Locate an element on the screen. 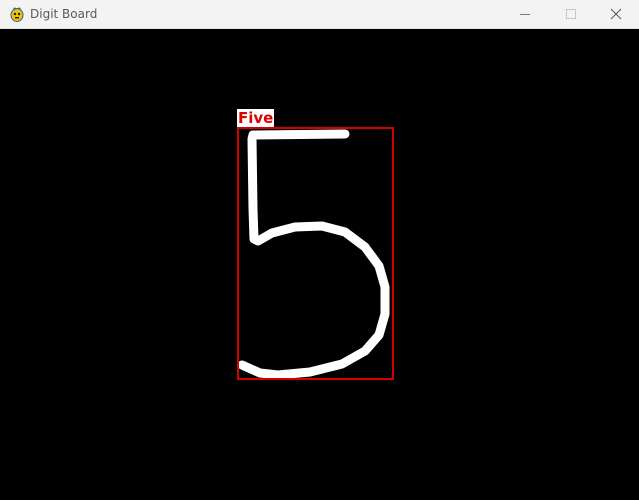 The image size is (639, 500). close-button is located at coordinates (616, 14).